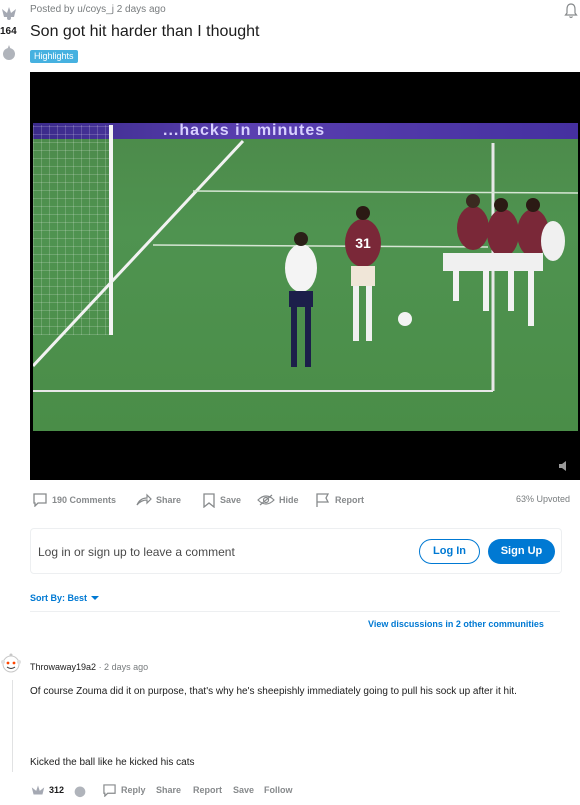 The height and width of the screenshot is (805, 580). Describe the element at coordinates (8, 31) in the screenshot. I see `post-score: 164` at that location.